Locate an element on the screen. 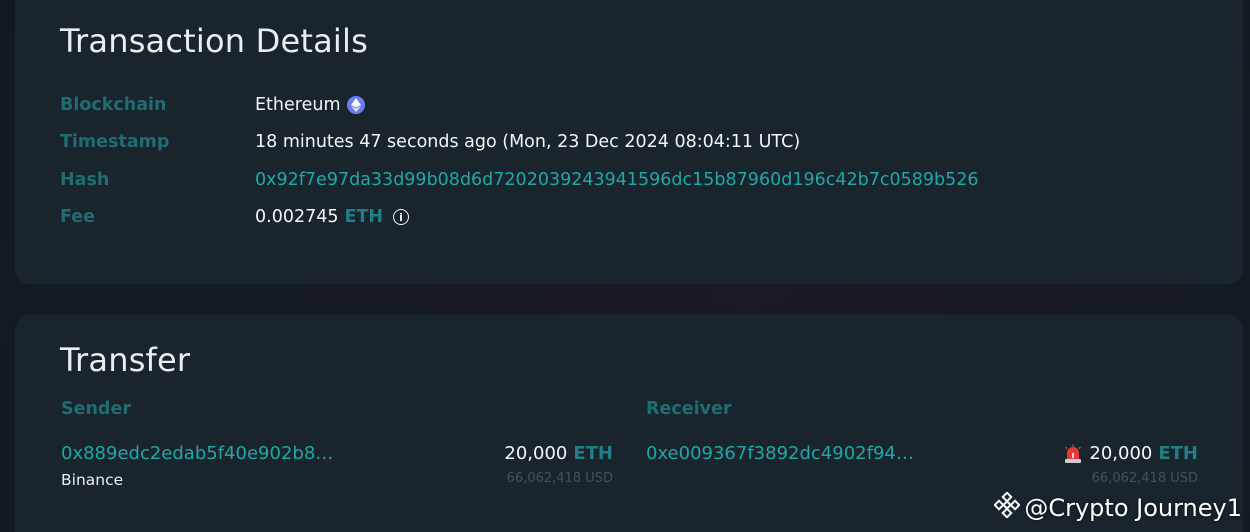  transaction-details-title: Transaction Details is located at coordinates (214, 41).